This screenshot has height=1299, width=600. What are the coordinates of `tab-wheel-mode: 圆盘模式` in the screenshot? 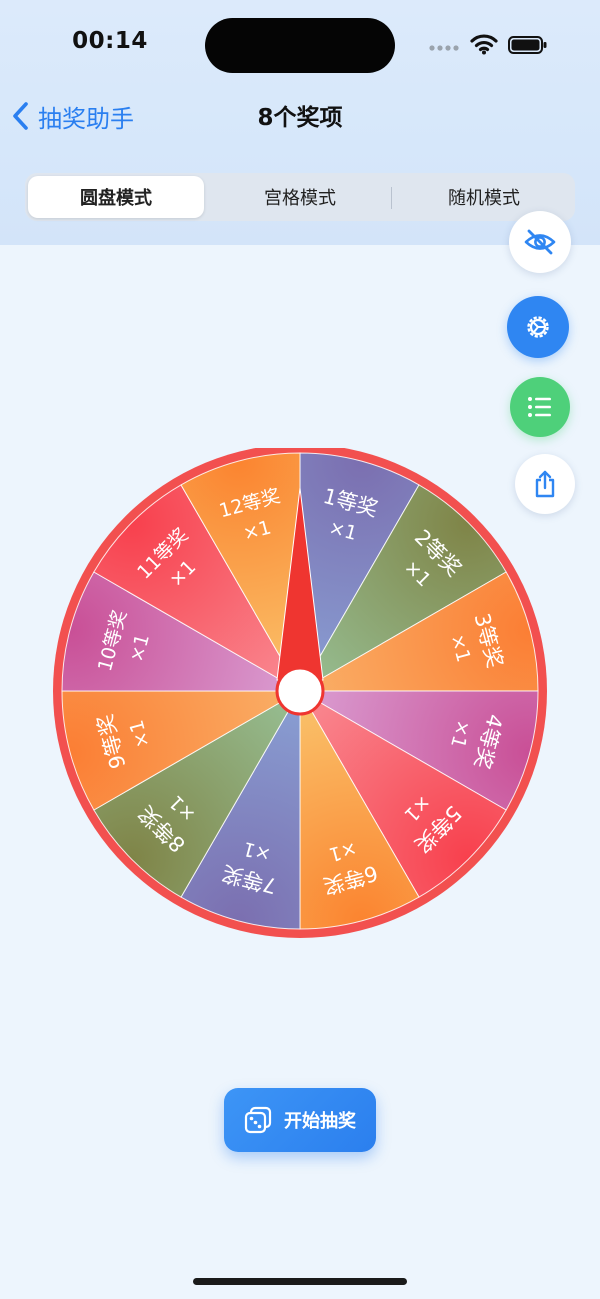 It's located at (116, 197).